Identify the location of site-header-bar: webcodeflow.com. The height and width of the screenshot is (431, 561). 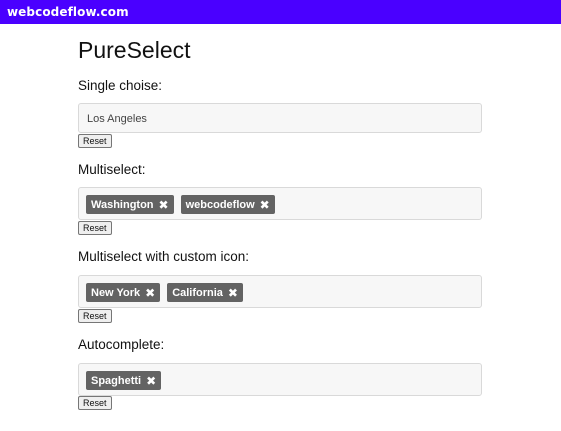
(280, 12).